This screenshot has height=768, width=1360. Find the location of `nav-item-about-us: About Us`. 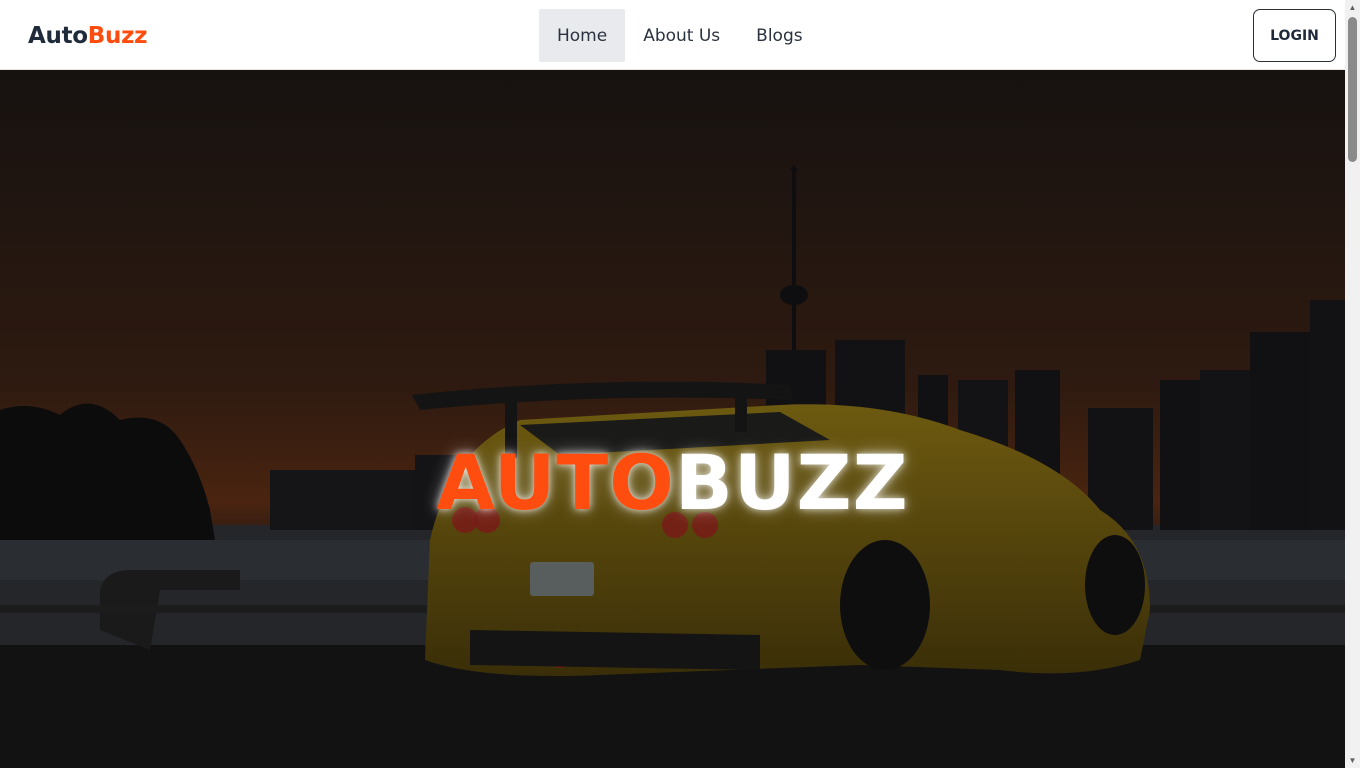

nav-item-about-us: About Us is located at coordinates (681, 35).